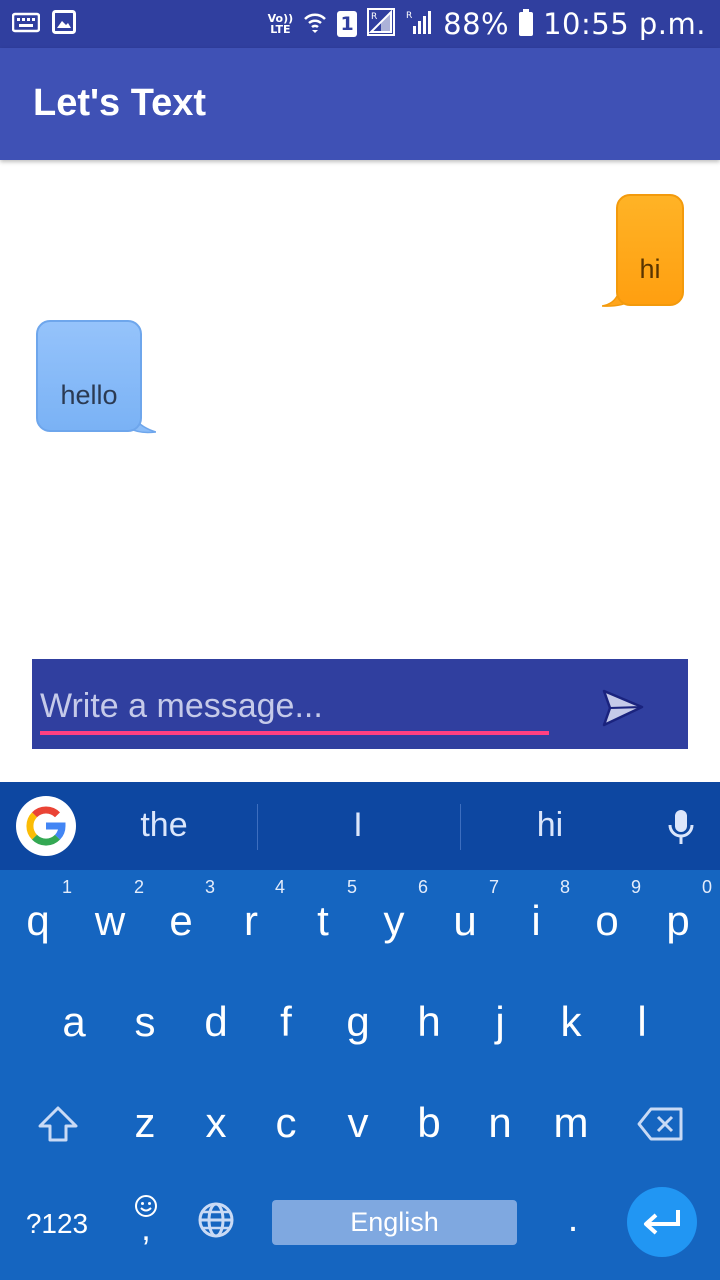 This screenshot has height=1280, width=720. What do you see at coordinates (500, 1022) in the screenshot?
I see `key-j: j` at bounding box center [500, 1022].